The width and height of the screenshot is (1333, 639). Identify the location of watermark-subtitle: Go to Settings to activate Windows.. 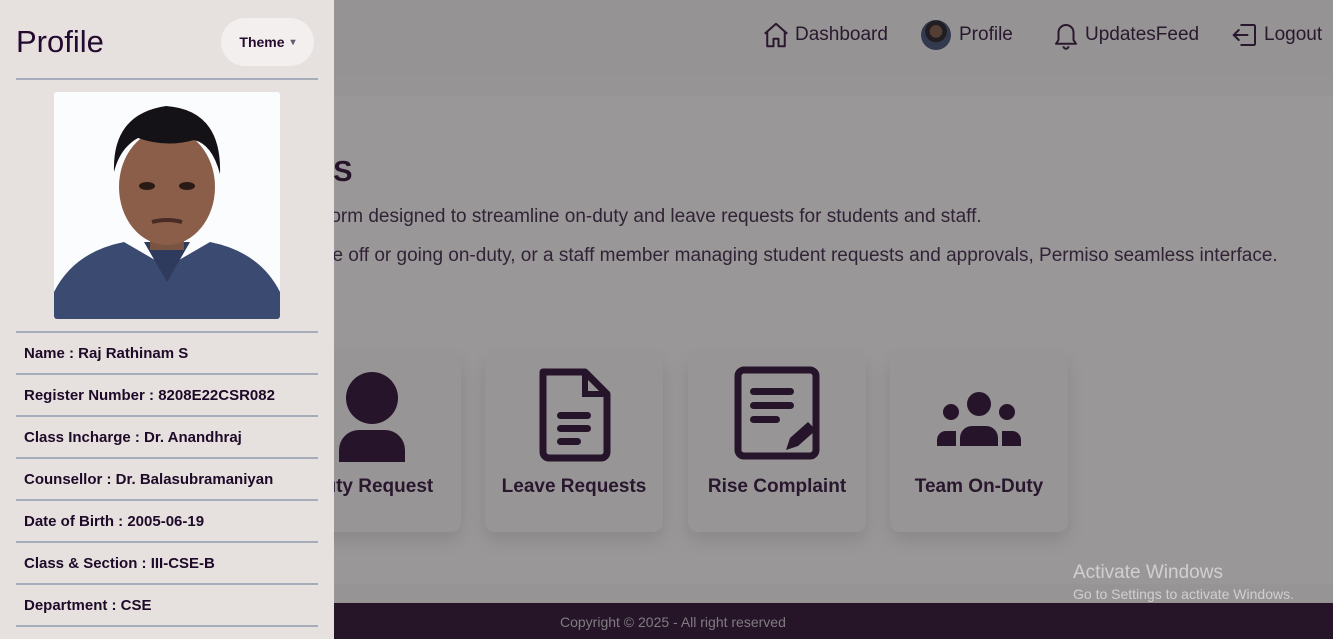
(1183, 594).